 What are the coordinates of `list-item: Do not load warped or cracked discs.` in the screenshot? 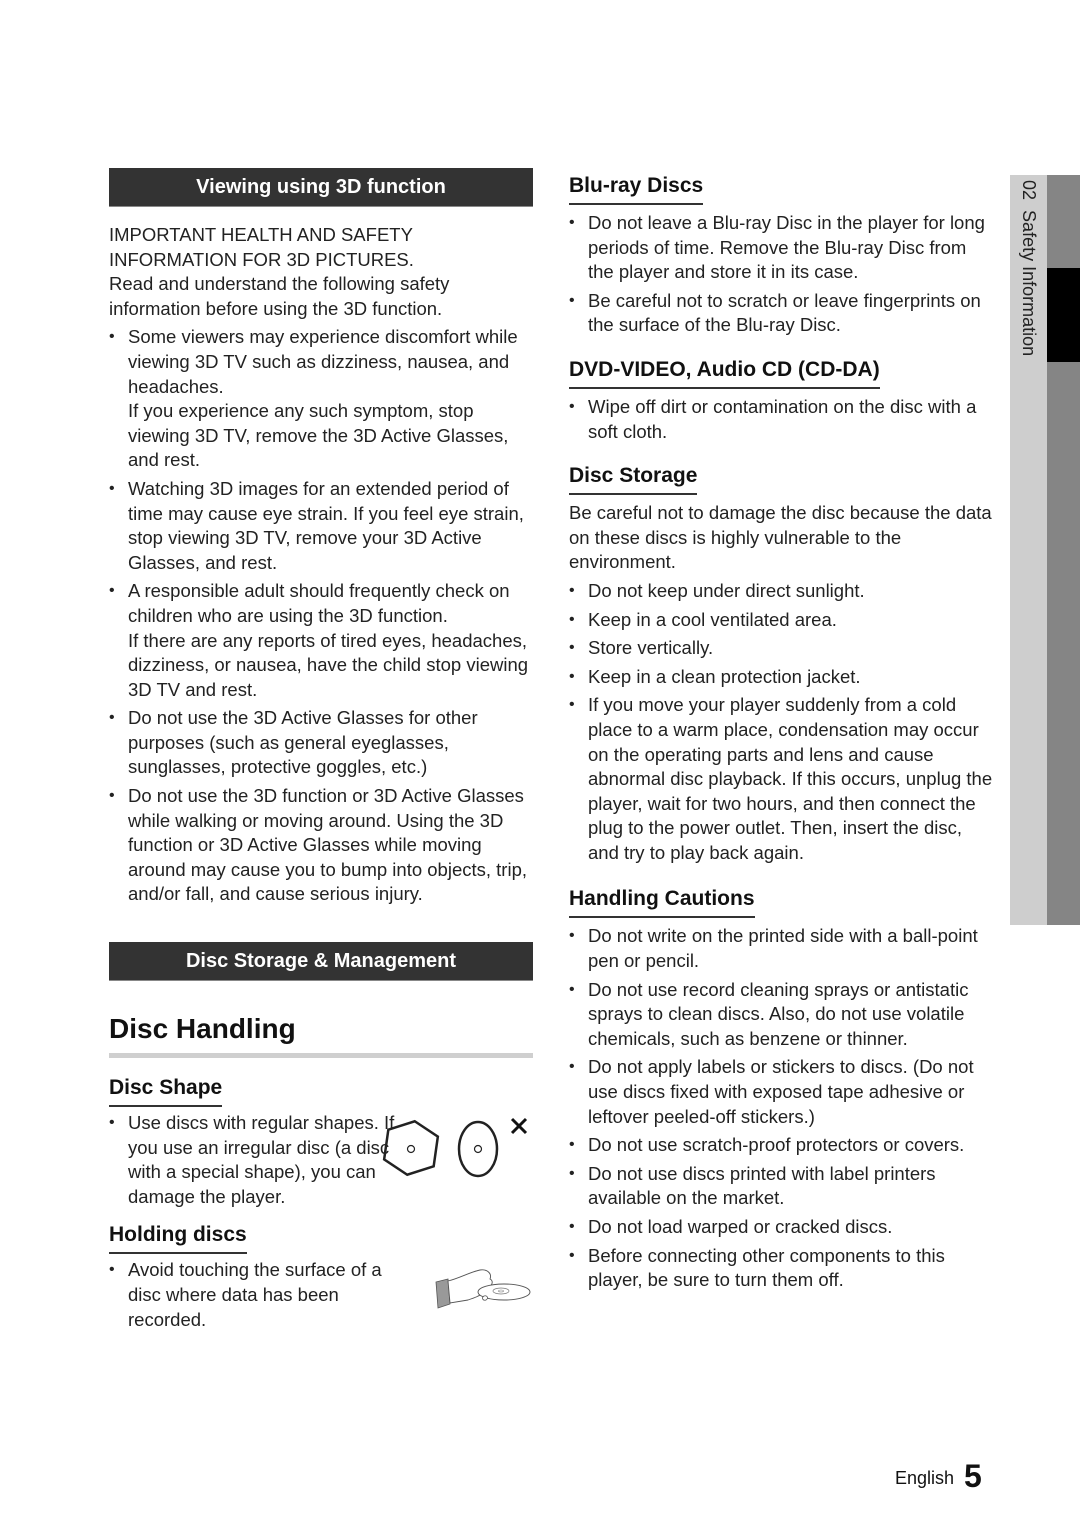 It's located at (783, 1227).